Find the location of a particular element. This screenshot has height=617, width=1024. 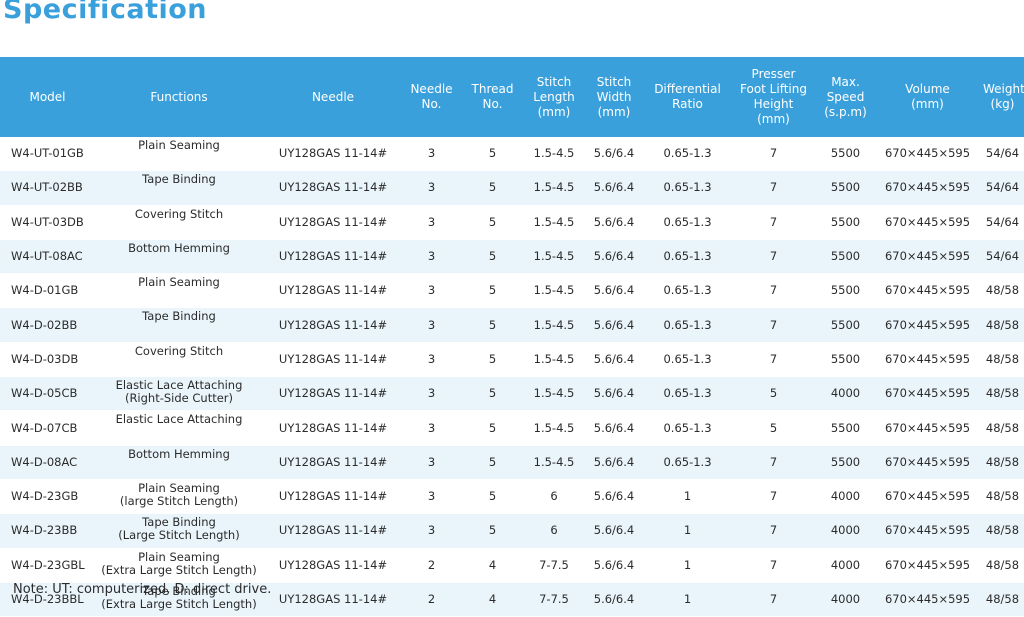

cell-functions: Plain Seaming (large Stitch Length) is located at coordinates (179, 497).